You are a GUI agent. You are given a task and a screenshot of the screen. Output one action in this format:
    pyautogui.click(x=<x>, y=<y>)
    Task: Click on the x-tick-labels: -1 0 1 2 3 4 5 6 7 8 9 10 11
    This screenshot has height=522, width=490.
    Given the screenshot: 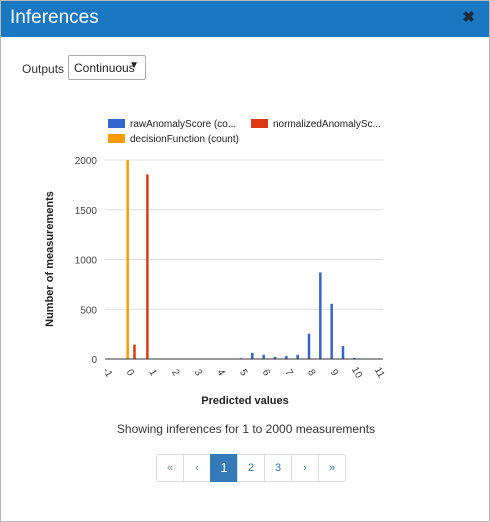 What is the action you would take?
    pyautogui.click(x=243, y=373)
    